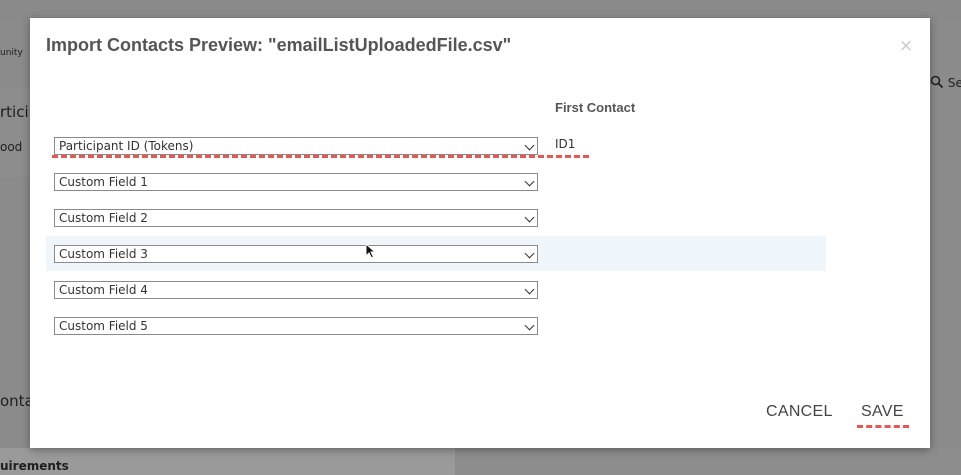 This screenshot has height=475, width=961. Describe the element at coordinates (882, 412) in the screenshot. I see `save-button: SAVE` at that location.